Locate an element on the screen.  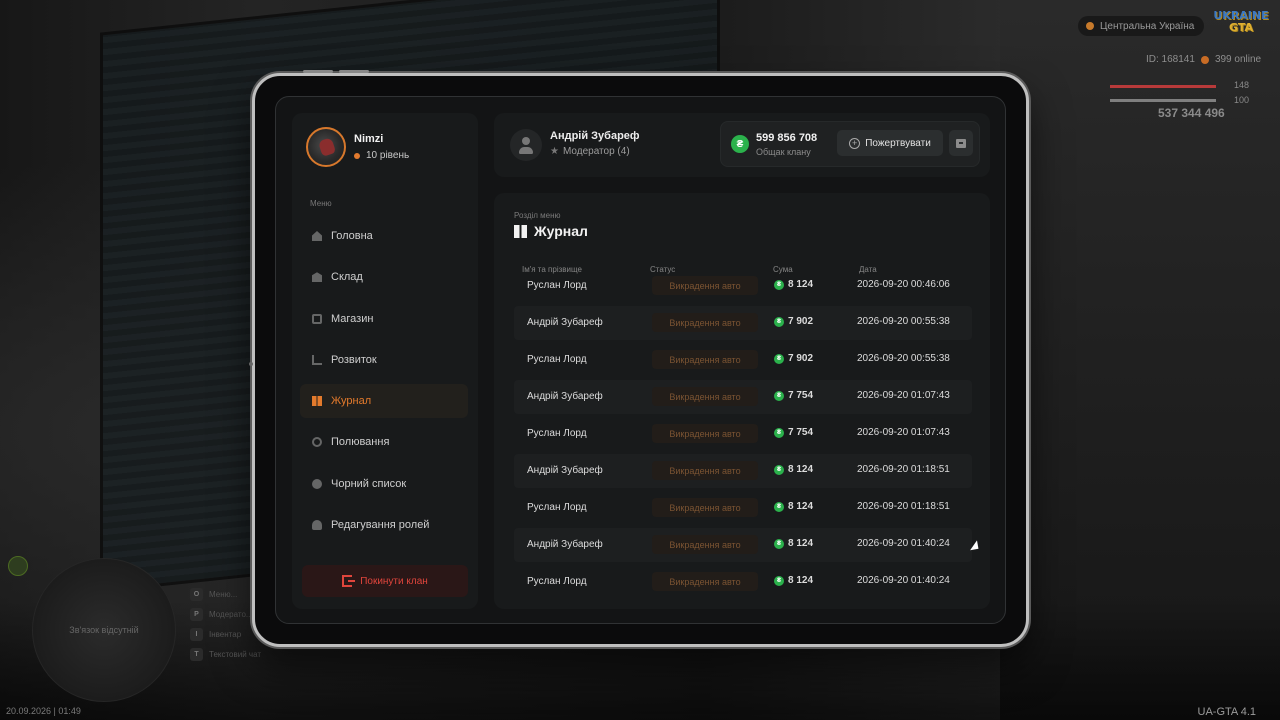
sidebar-item-label: Головна is located at coordinates (352, 236).